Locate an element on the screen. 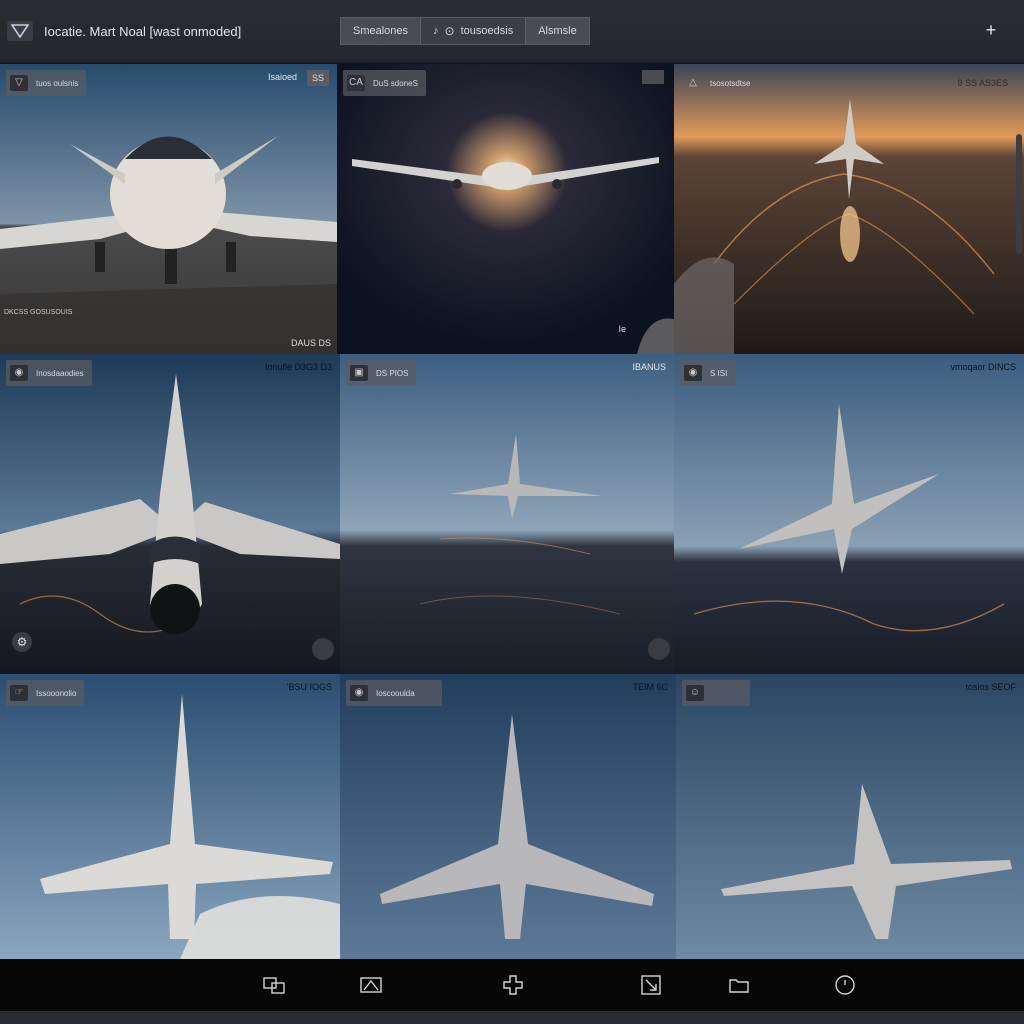 The height and width of the screenshot is (1024, 1024). folder-icon: ▣ is located at coordinates (359, 373).